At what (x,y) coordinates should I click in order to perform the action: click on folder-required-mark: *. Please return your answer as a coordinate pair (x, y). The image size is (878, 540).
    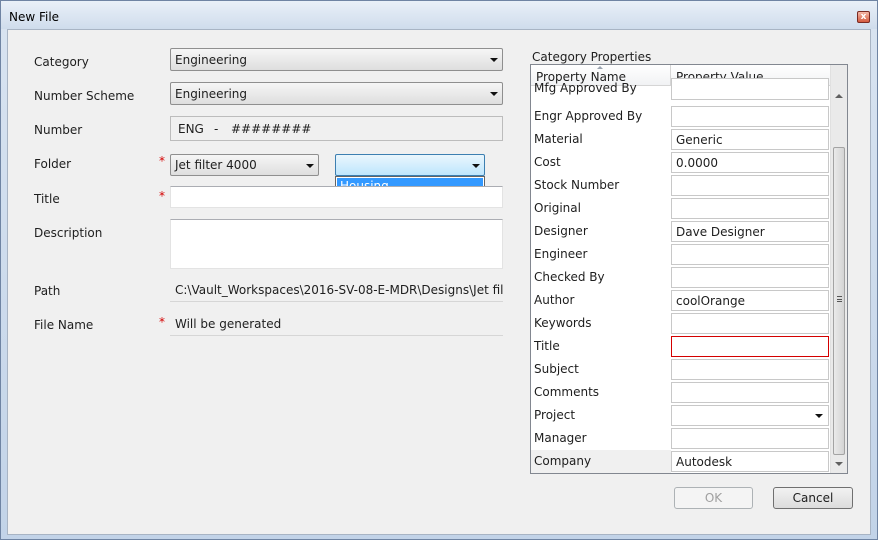
    Looking at the image, I should click on (162, 161).